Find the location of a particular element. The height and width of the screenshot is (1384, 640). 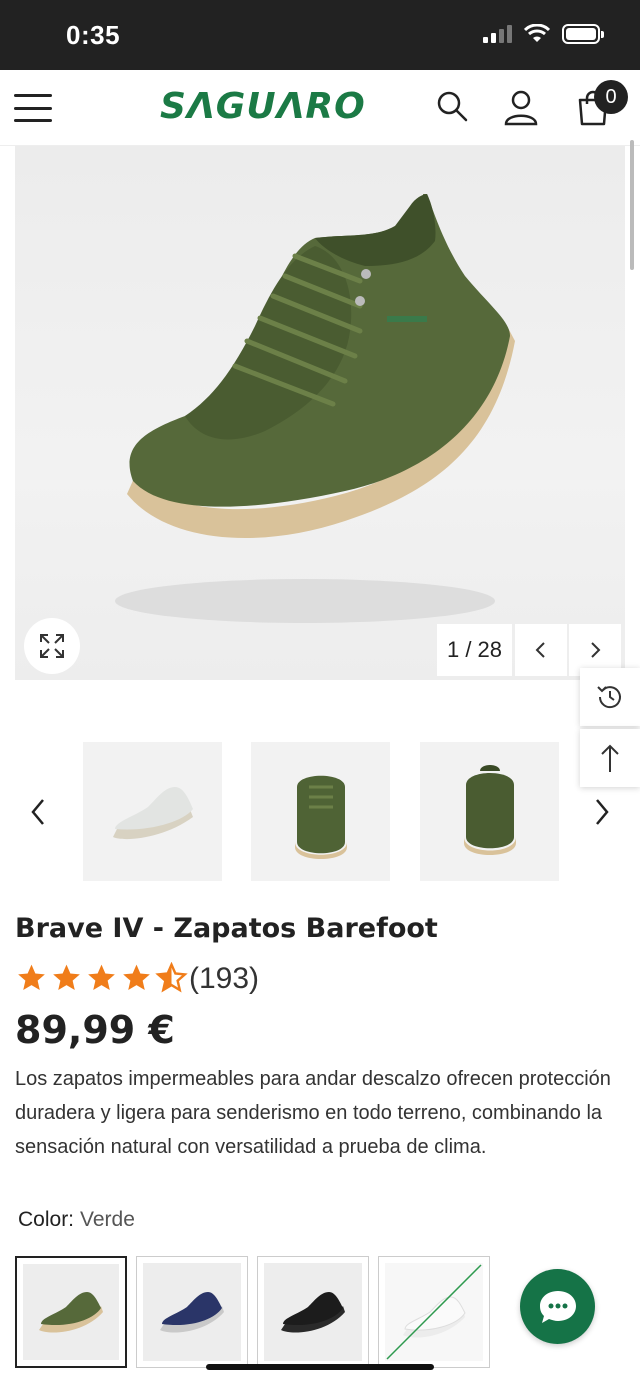

history-icon is located at coordinates (609, 697).